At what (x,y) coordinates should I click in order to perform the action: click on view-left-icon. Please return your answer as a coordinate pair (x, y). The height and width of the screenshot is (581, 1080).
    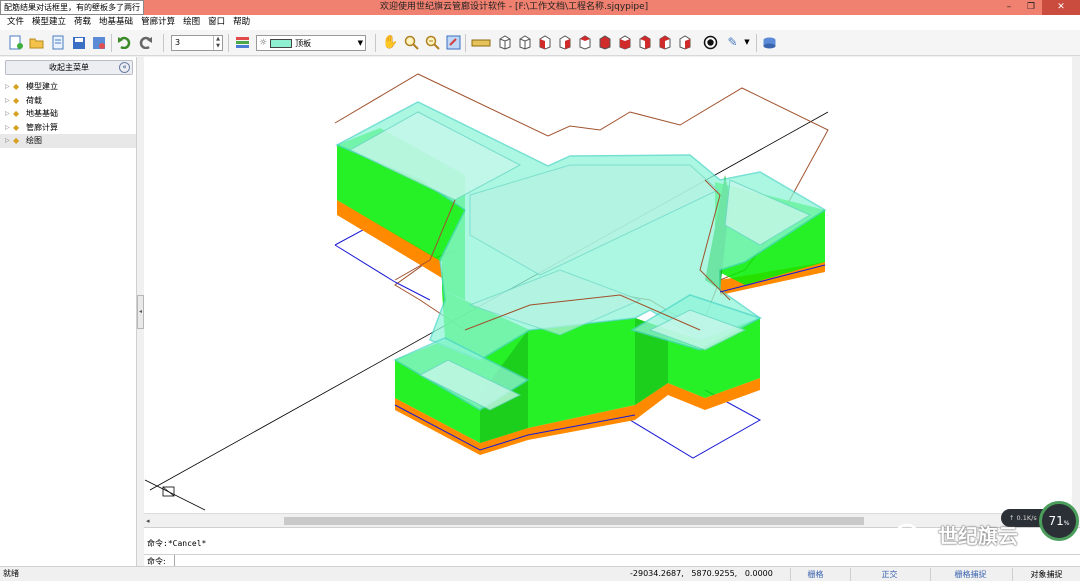
    Looking at the image, I should click on (544, 42).